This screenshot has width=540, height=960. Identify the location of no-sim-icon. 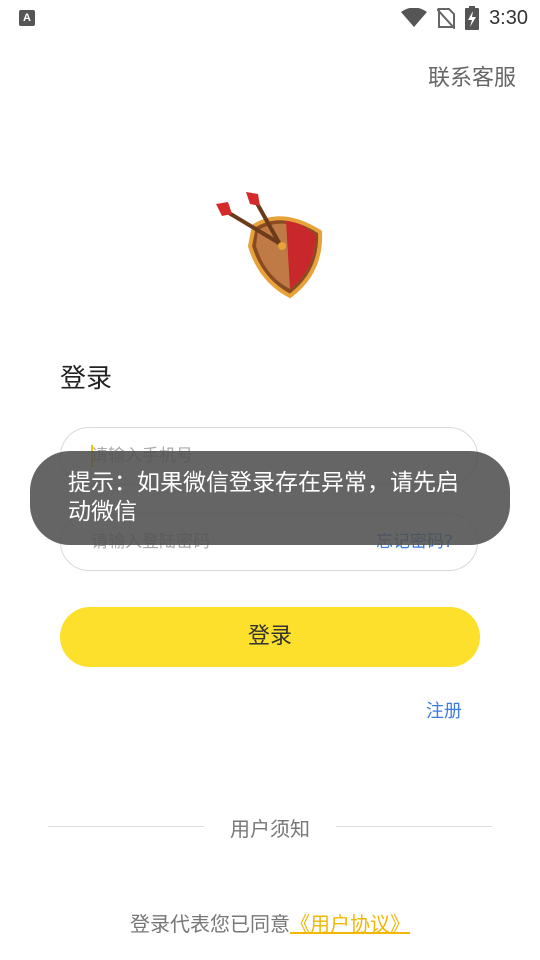
(446, 18).